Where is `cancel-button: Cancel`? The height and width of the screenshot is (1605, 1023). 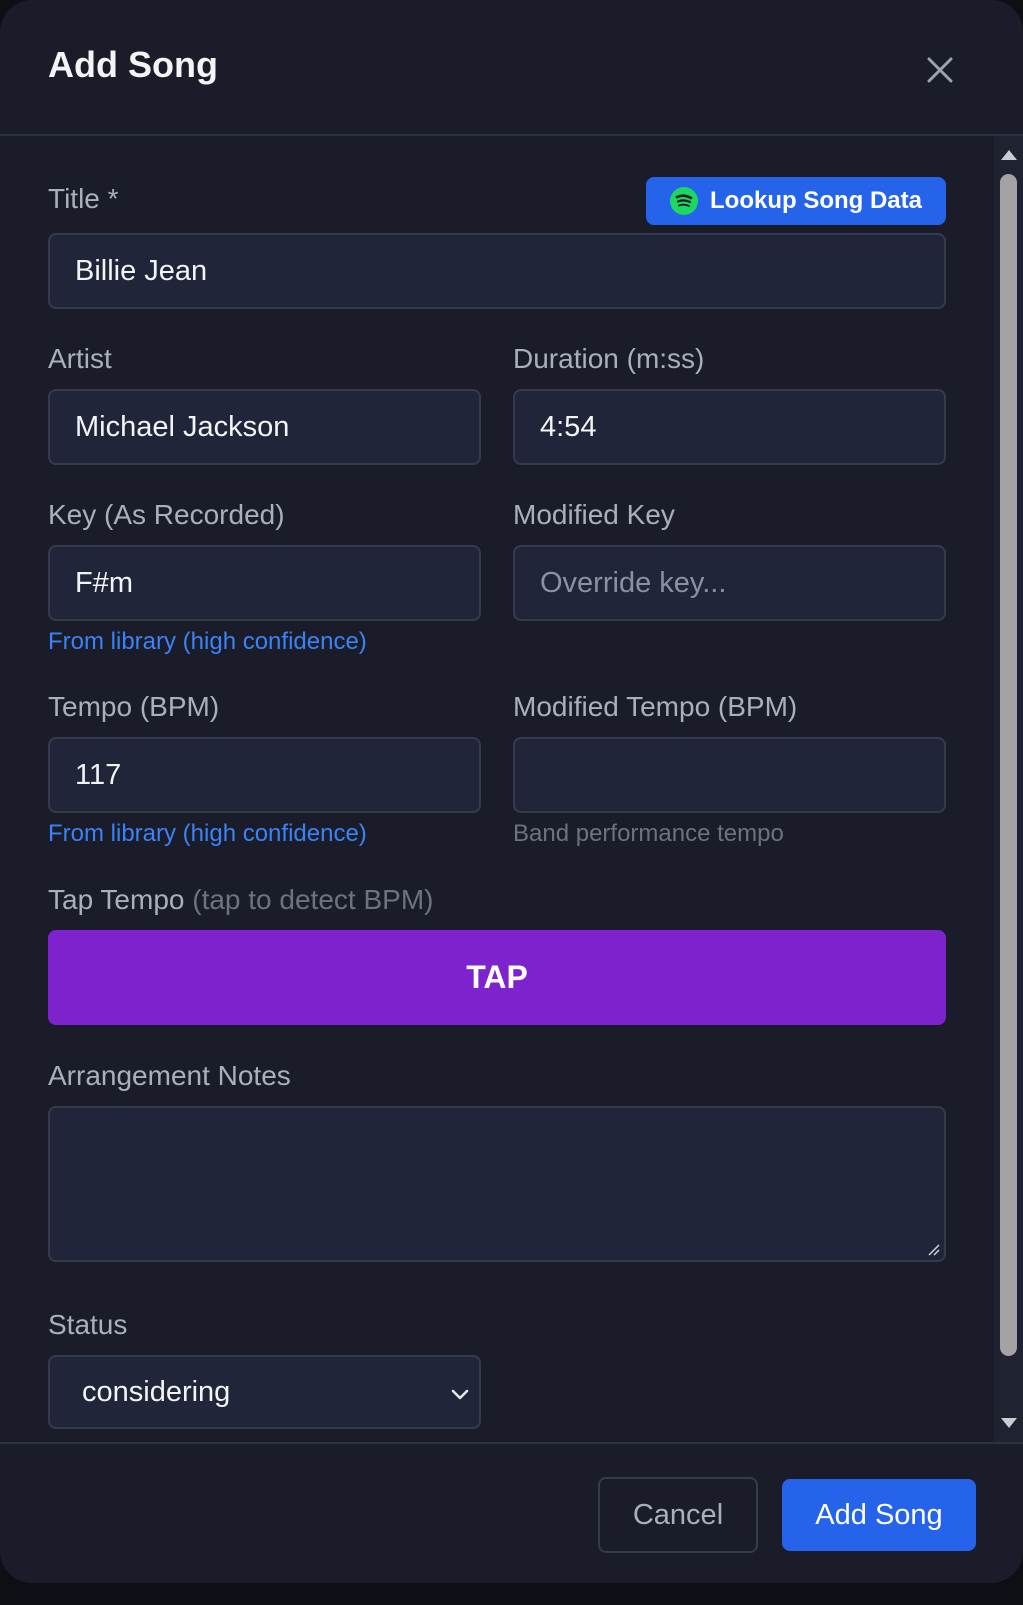 cancel-button: Cancel is located at coordinates (678, 1515).